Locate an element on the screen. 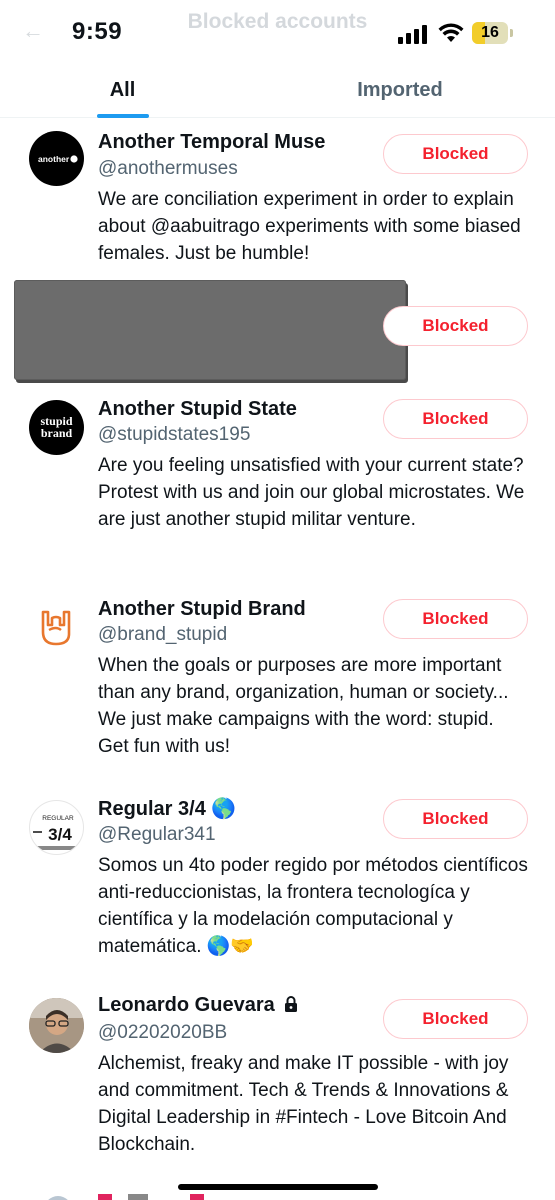  account-name: Another Stupid Brand is located at coordinates (202, 609).